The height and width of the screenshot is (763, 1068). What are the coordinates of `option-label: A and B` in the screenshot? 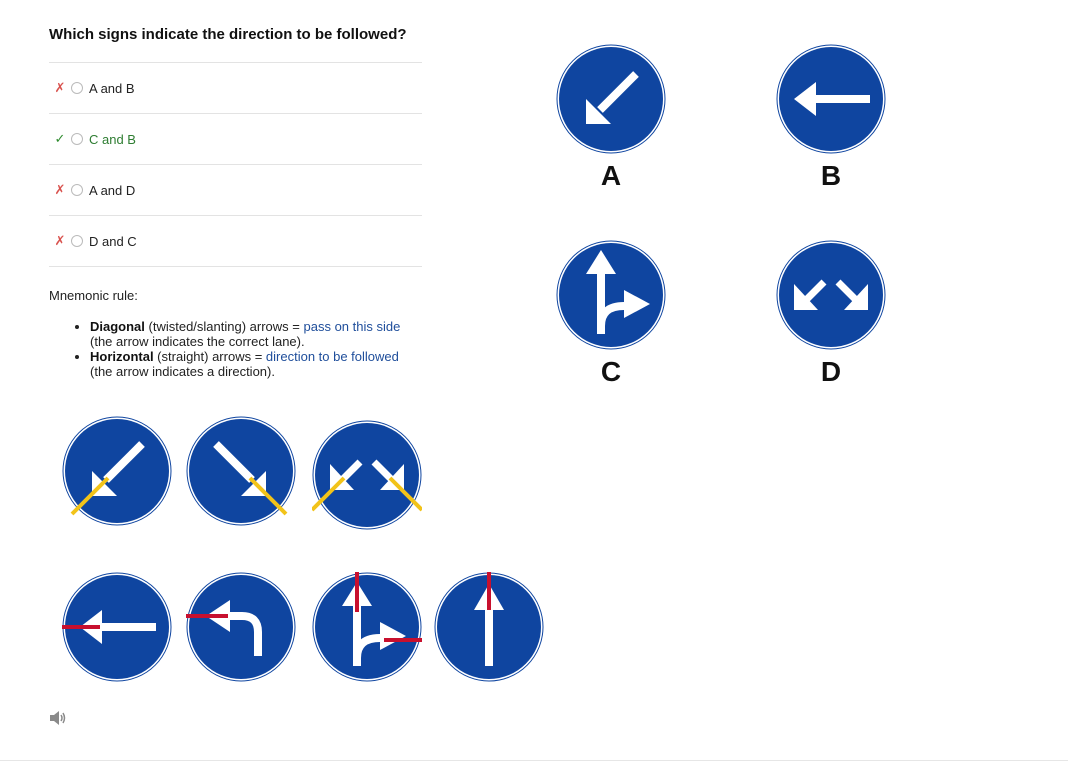 It's located at (112, 88).